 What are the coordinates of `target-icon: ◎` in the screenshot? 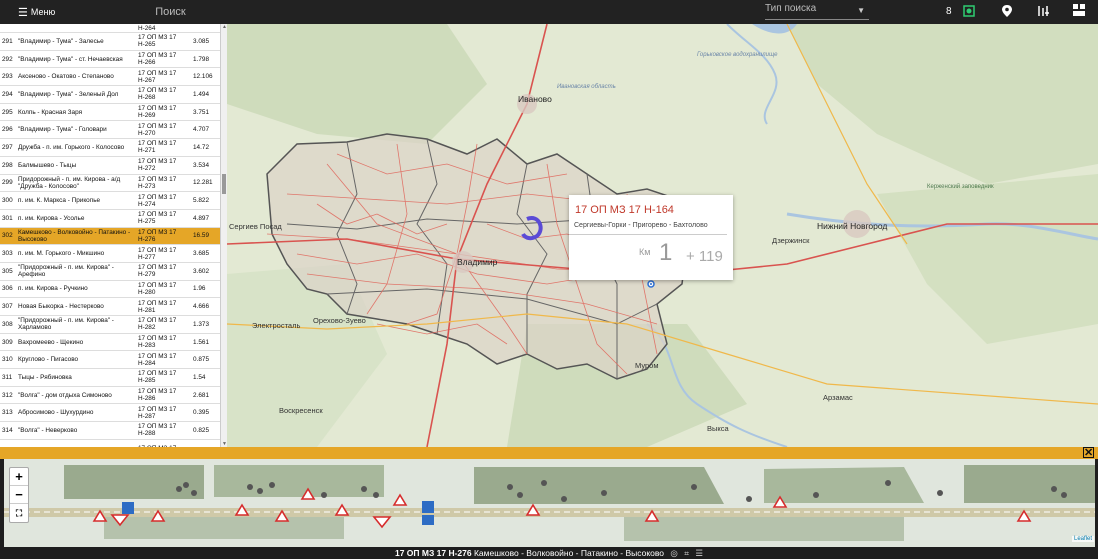 It's located at (673, 553).